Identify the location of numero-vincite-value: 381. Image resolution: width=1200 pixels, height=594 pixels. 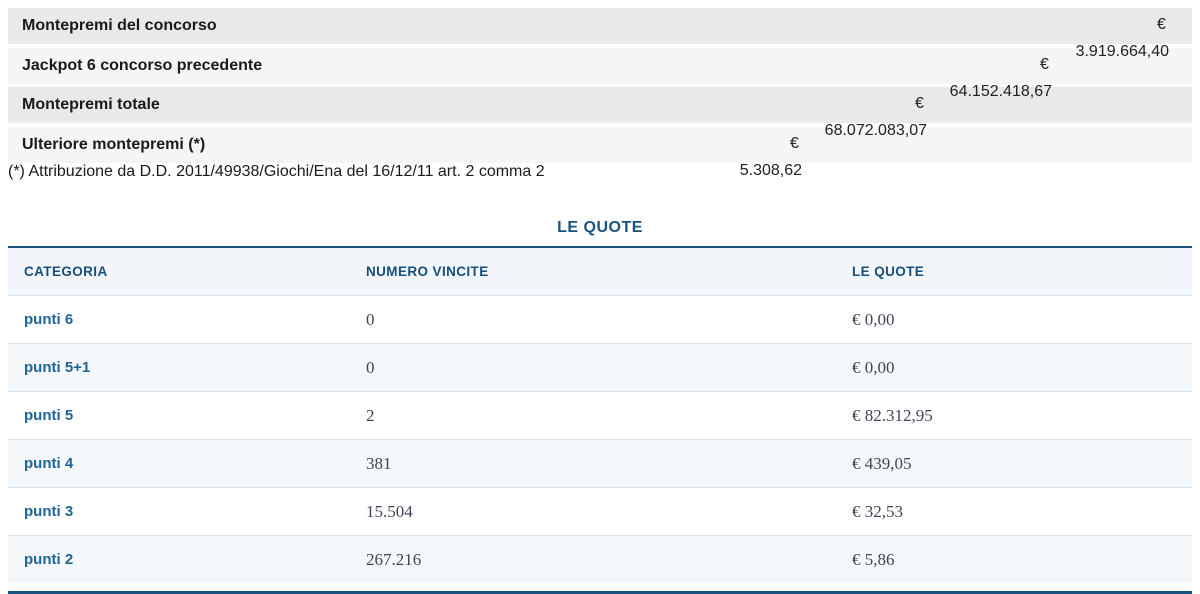
(379, 463).